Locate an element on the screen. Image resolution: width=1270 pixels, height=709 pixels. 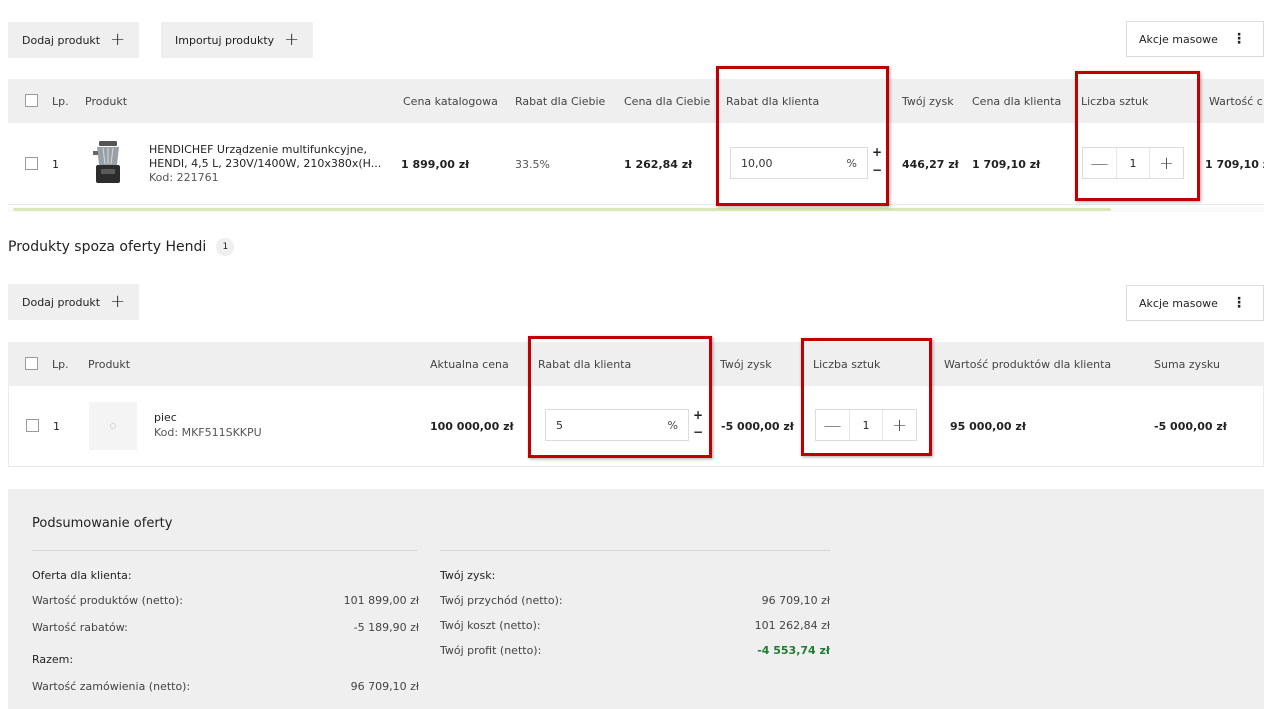
bulk-actions-button: Akcje masowe ⋮ is located at coordinates (1195, 39).